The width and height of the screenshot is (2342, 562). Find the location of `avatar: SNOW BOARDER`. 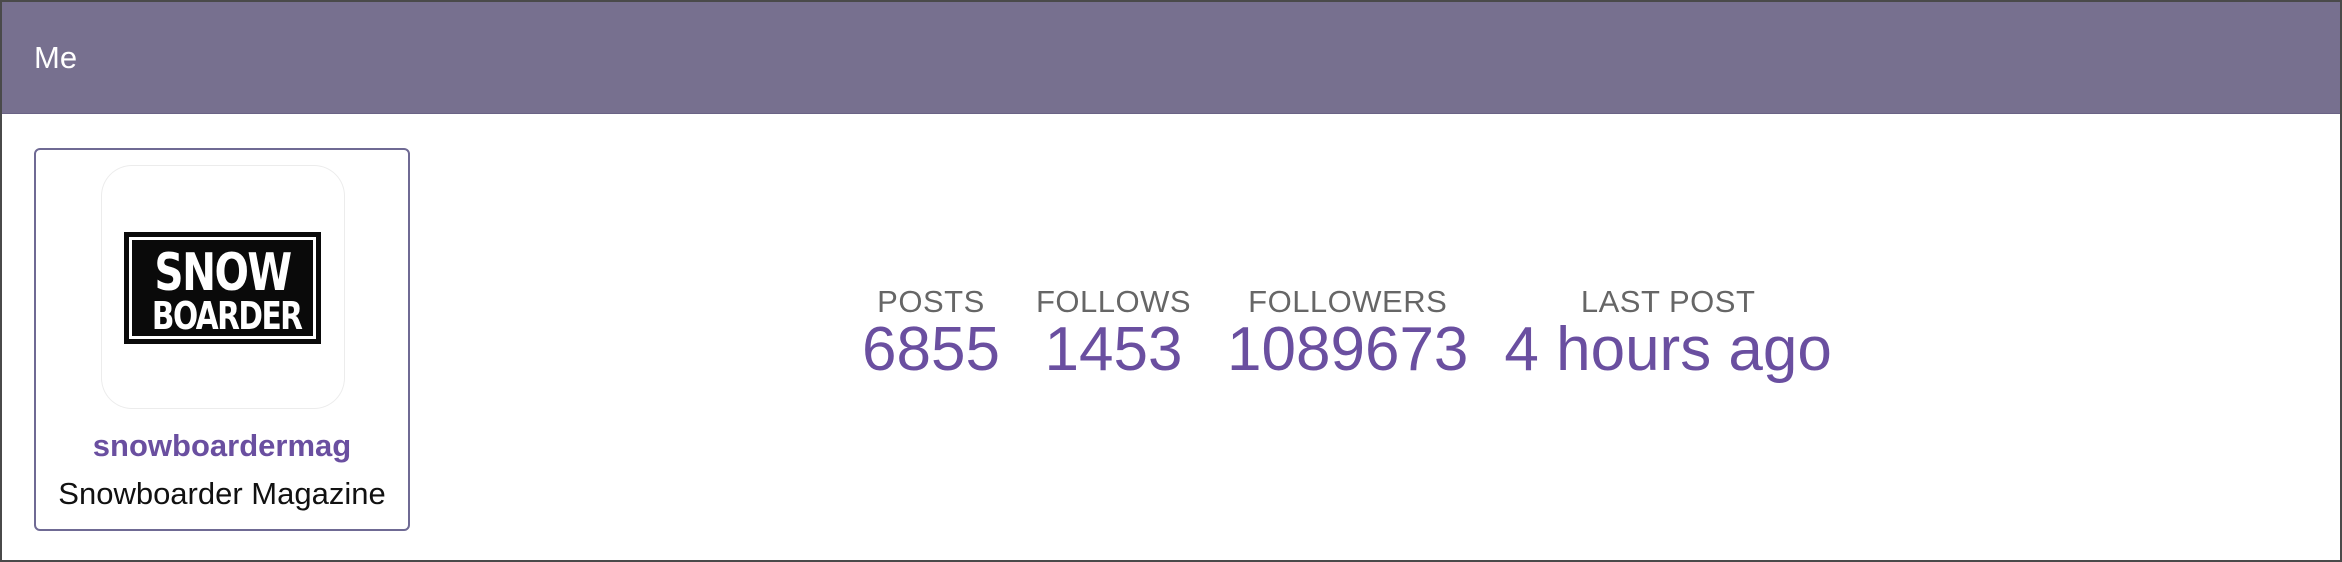

avatar: SNOW BOARDER is located at coordinates (223, 287).